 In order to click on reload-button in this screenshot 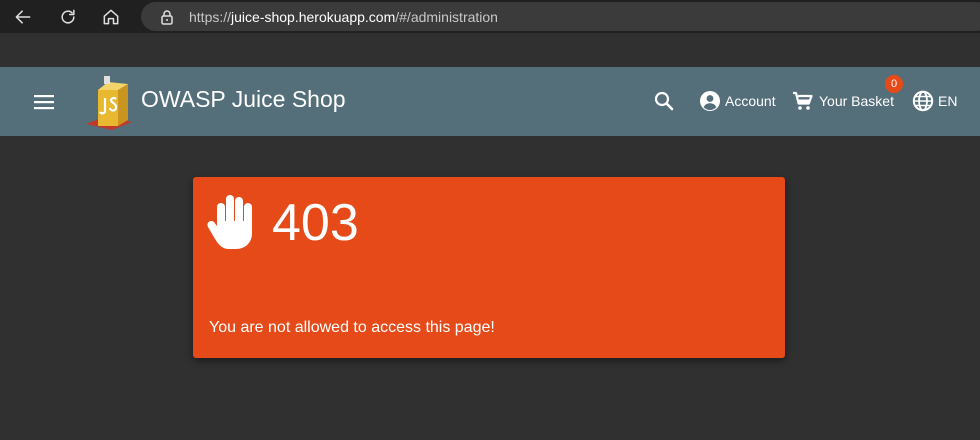, I will do `click(68, 17)`.